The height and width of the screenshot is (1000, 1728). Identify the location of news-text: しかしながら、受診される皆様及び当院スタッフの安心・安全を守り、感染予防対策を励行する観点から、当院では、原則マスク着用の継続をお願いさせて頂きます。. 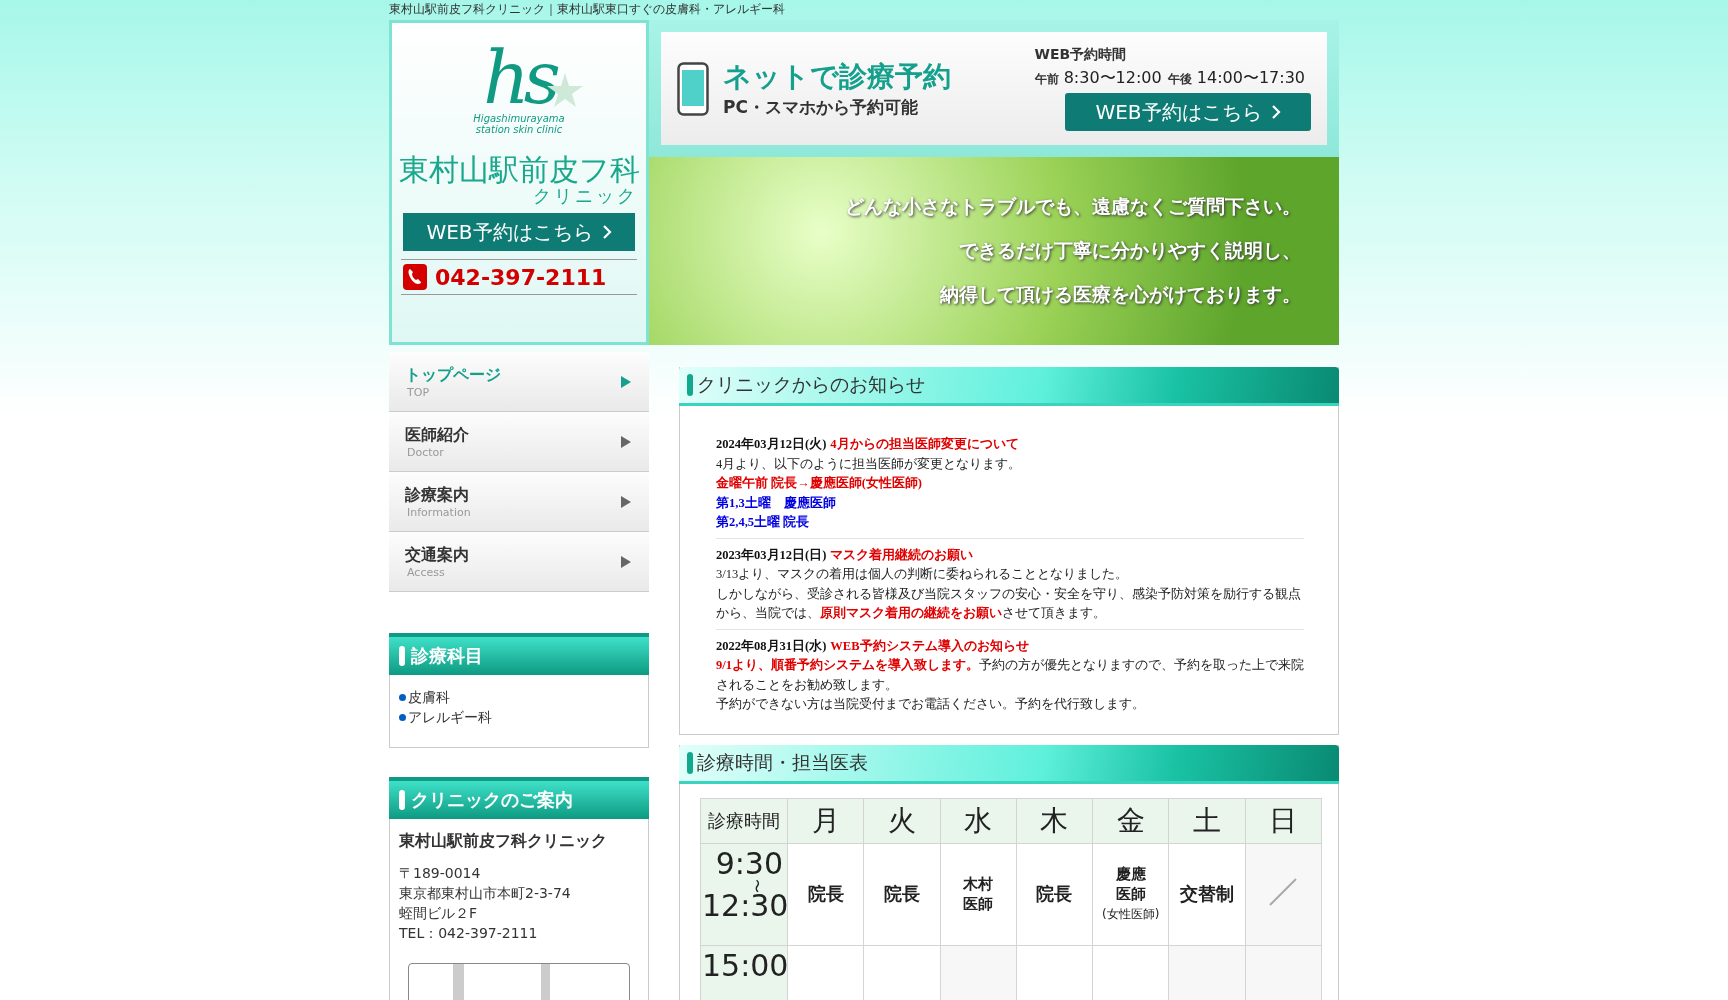
(1009, 603).